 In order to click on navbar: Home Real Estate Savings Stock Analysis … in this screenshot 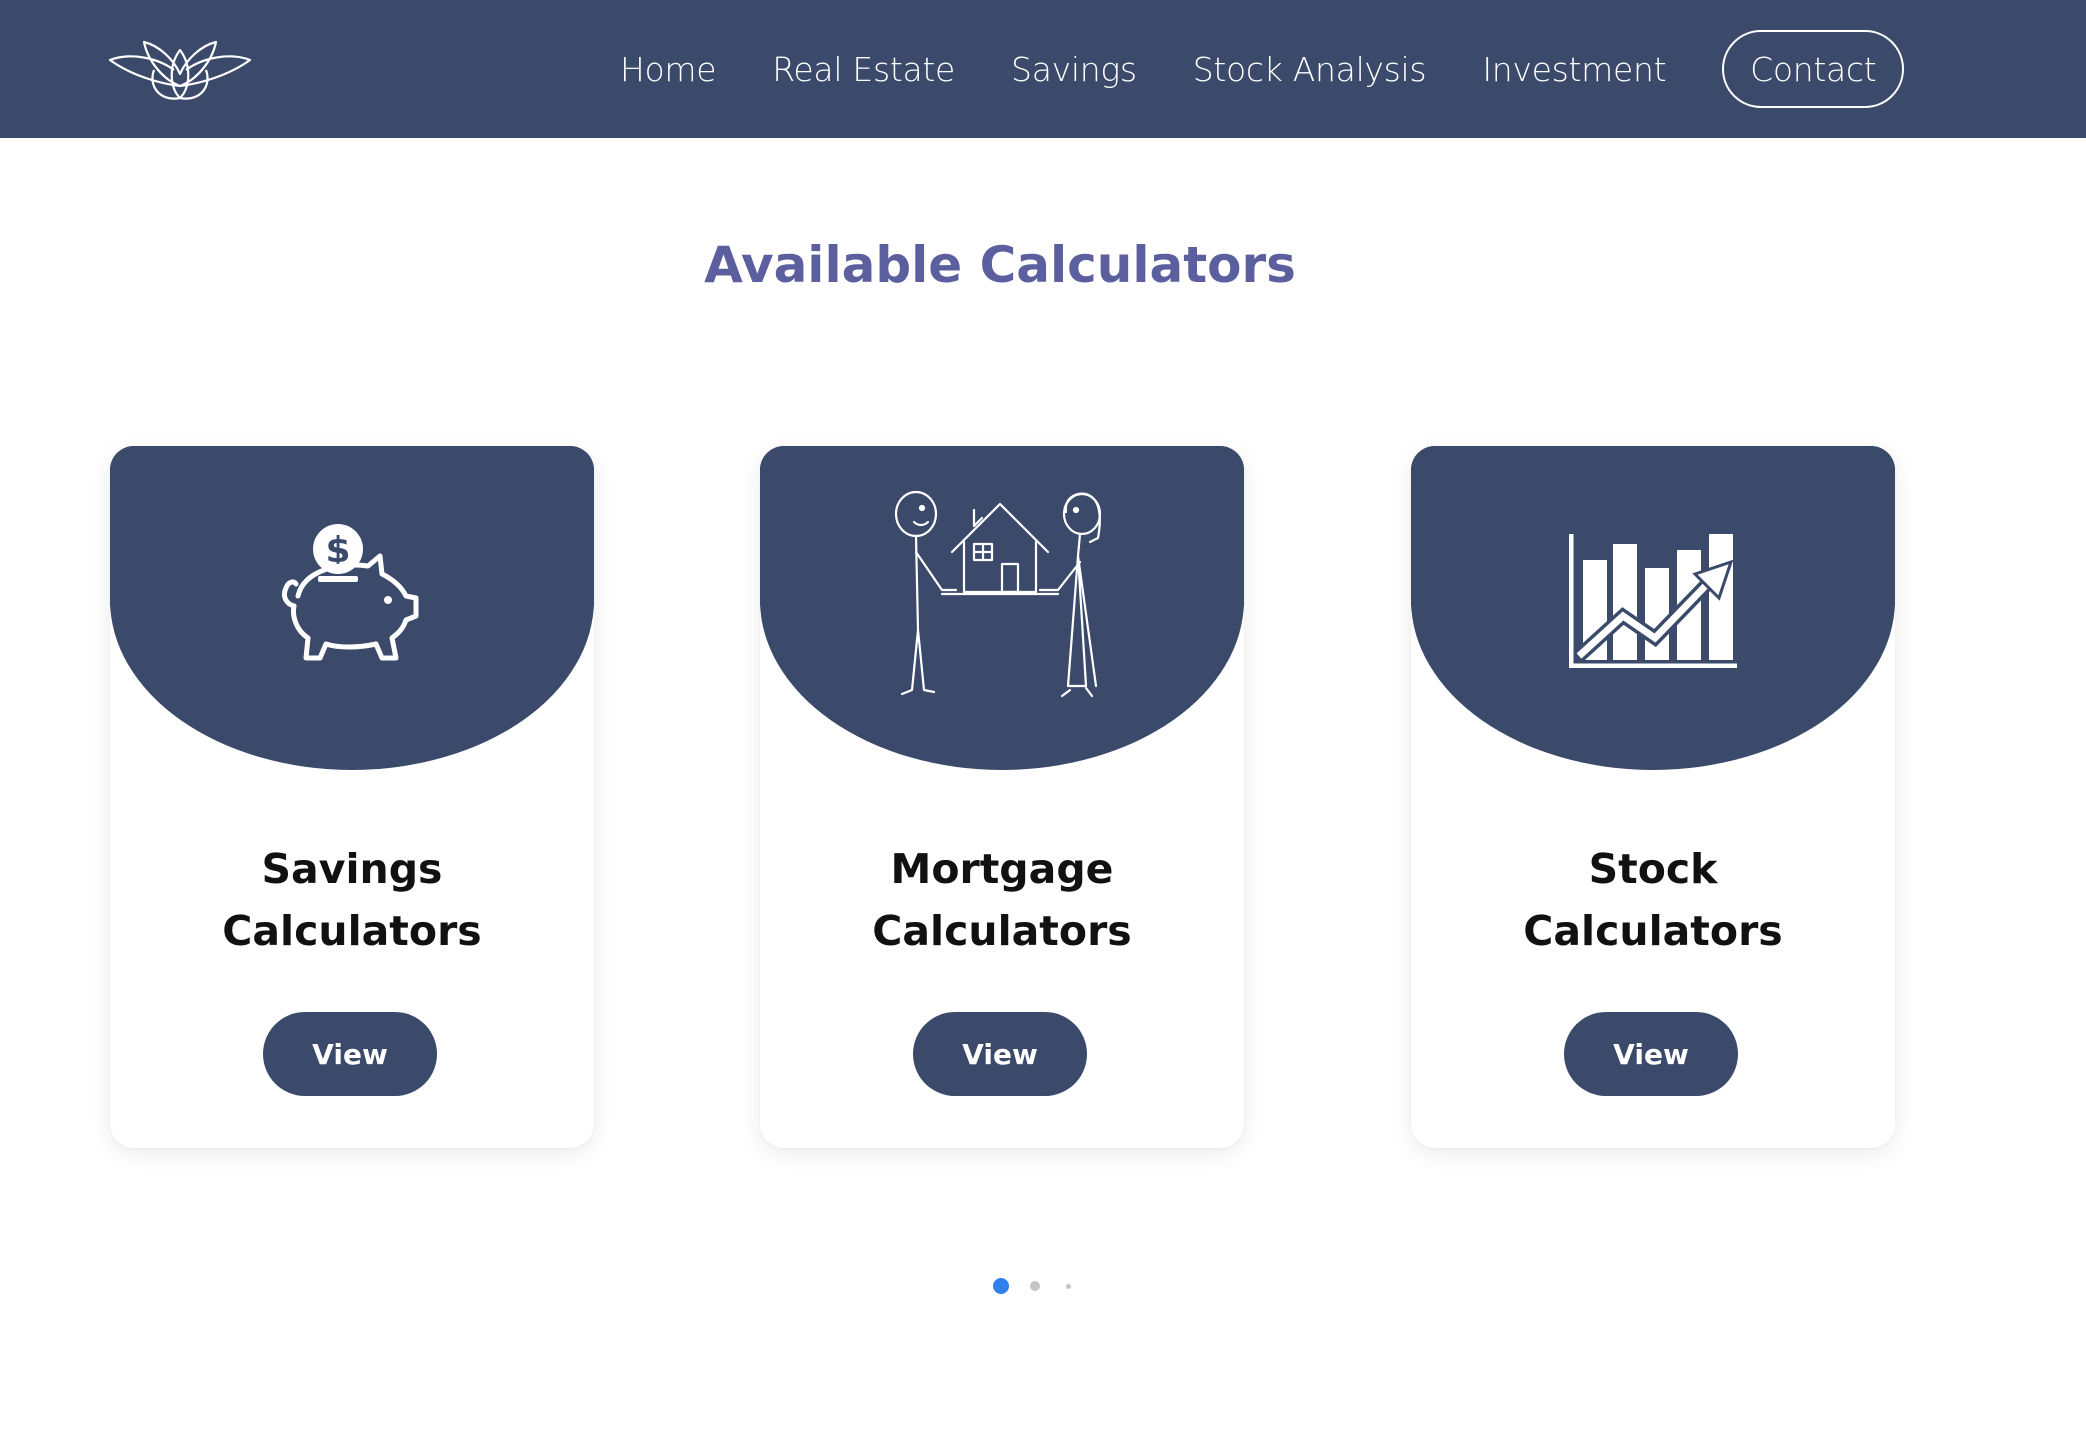, I will do `click(1043, 69)`.